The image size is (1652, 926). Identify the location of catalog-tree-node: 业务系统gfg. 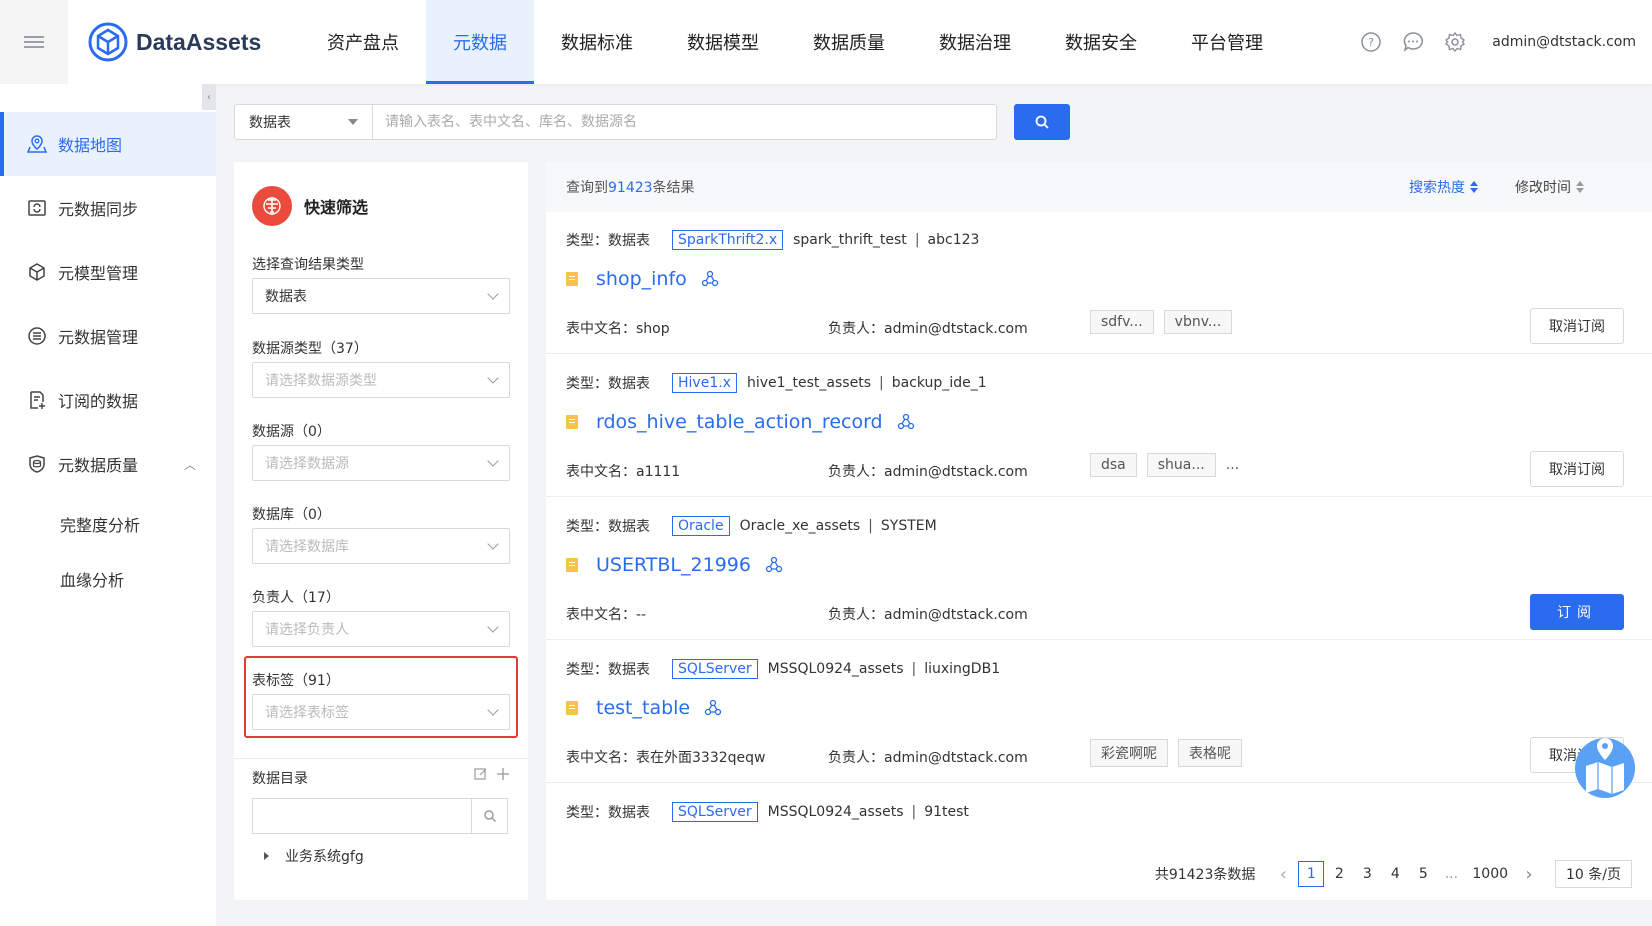
(314, 856).